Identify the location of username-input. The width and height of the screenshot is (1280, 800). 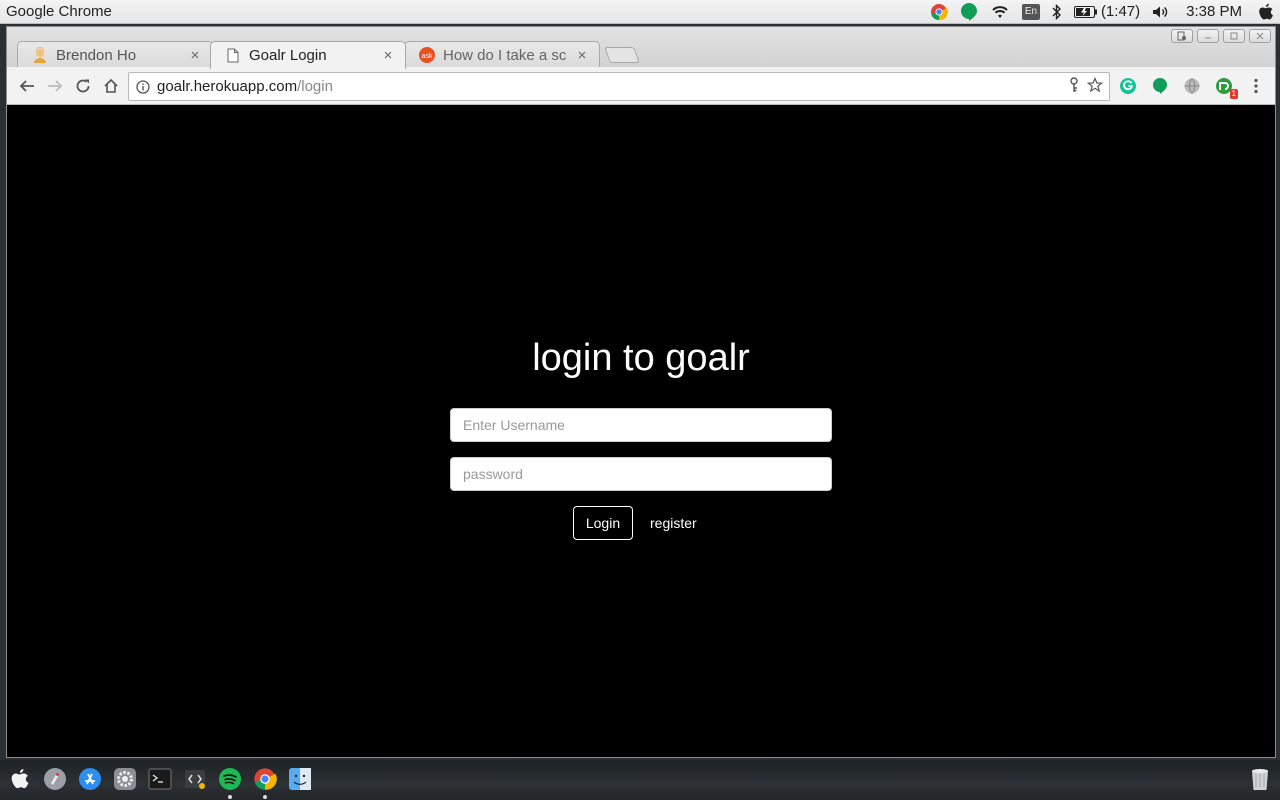
(641, 425).